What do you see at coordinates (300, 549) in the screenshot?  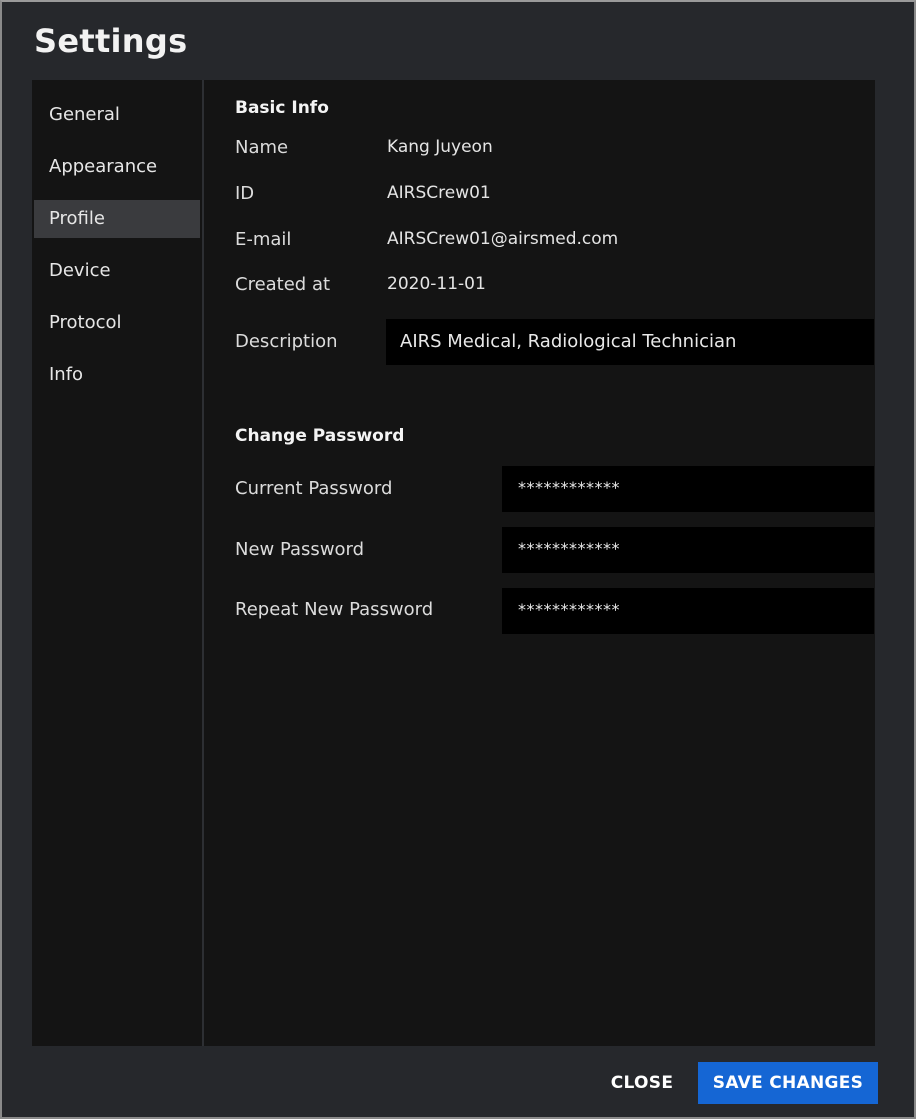 I see `new-password-label: New Password` at bounding box center [300, 549].